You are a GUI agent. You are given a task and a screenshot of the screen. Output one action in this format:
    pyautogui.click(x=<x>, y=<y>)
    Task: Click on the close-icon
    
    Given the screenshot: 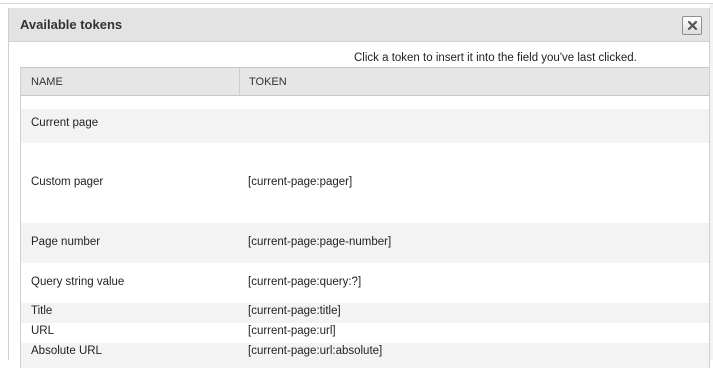 What is the action you would take?
    pyautogui.click(x=692, y=25)
    